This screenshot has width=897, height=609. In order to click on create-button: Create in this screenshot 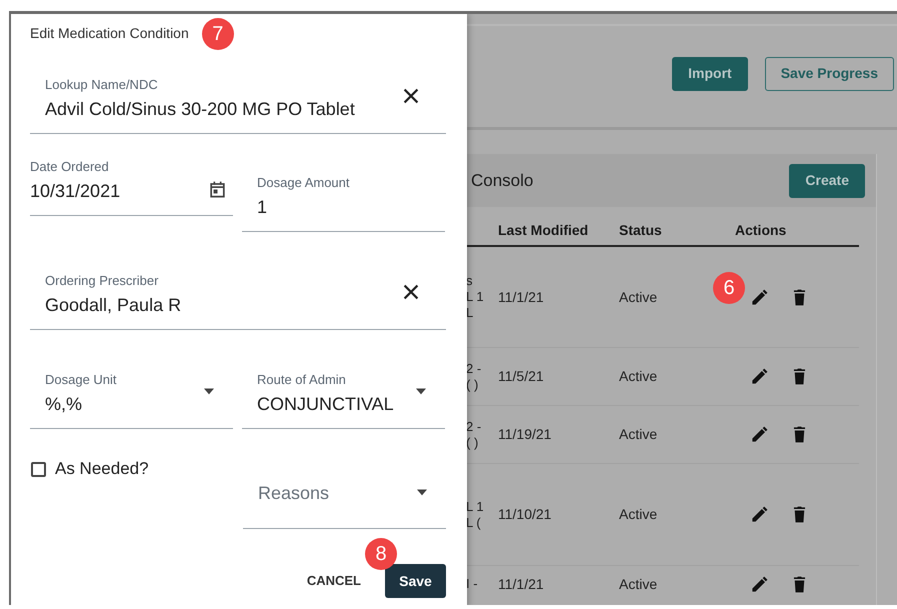, I will do `click(827, 181)`.